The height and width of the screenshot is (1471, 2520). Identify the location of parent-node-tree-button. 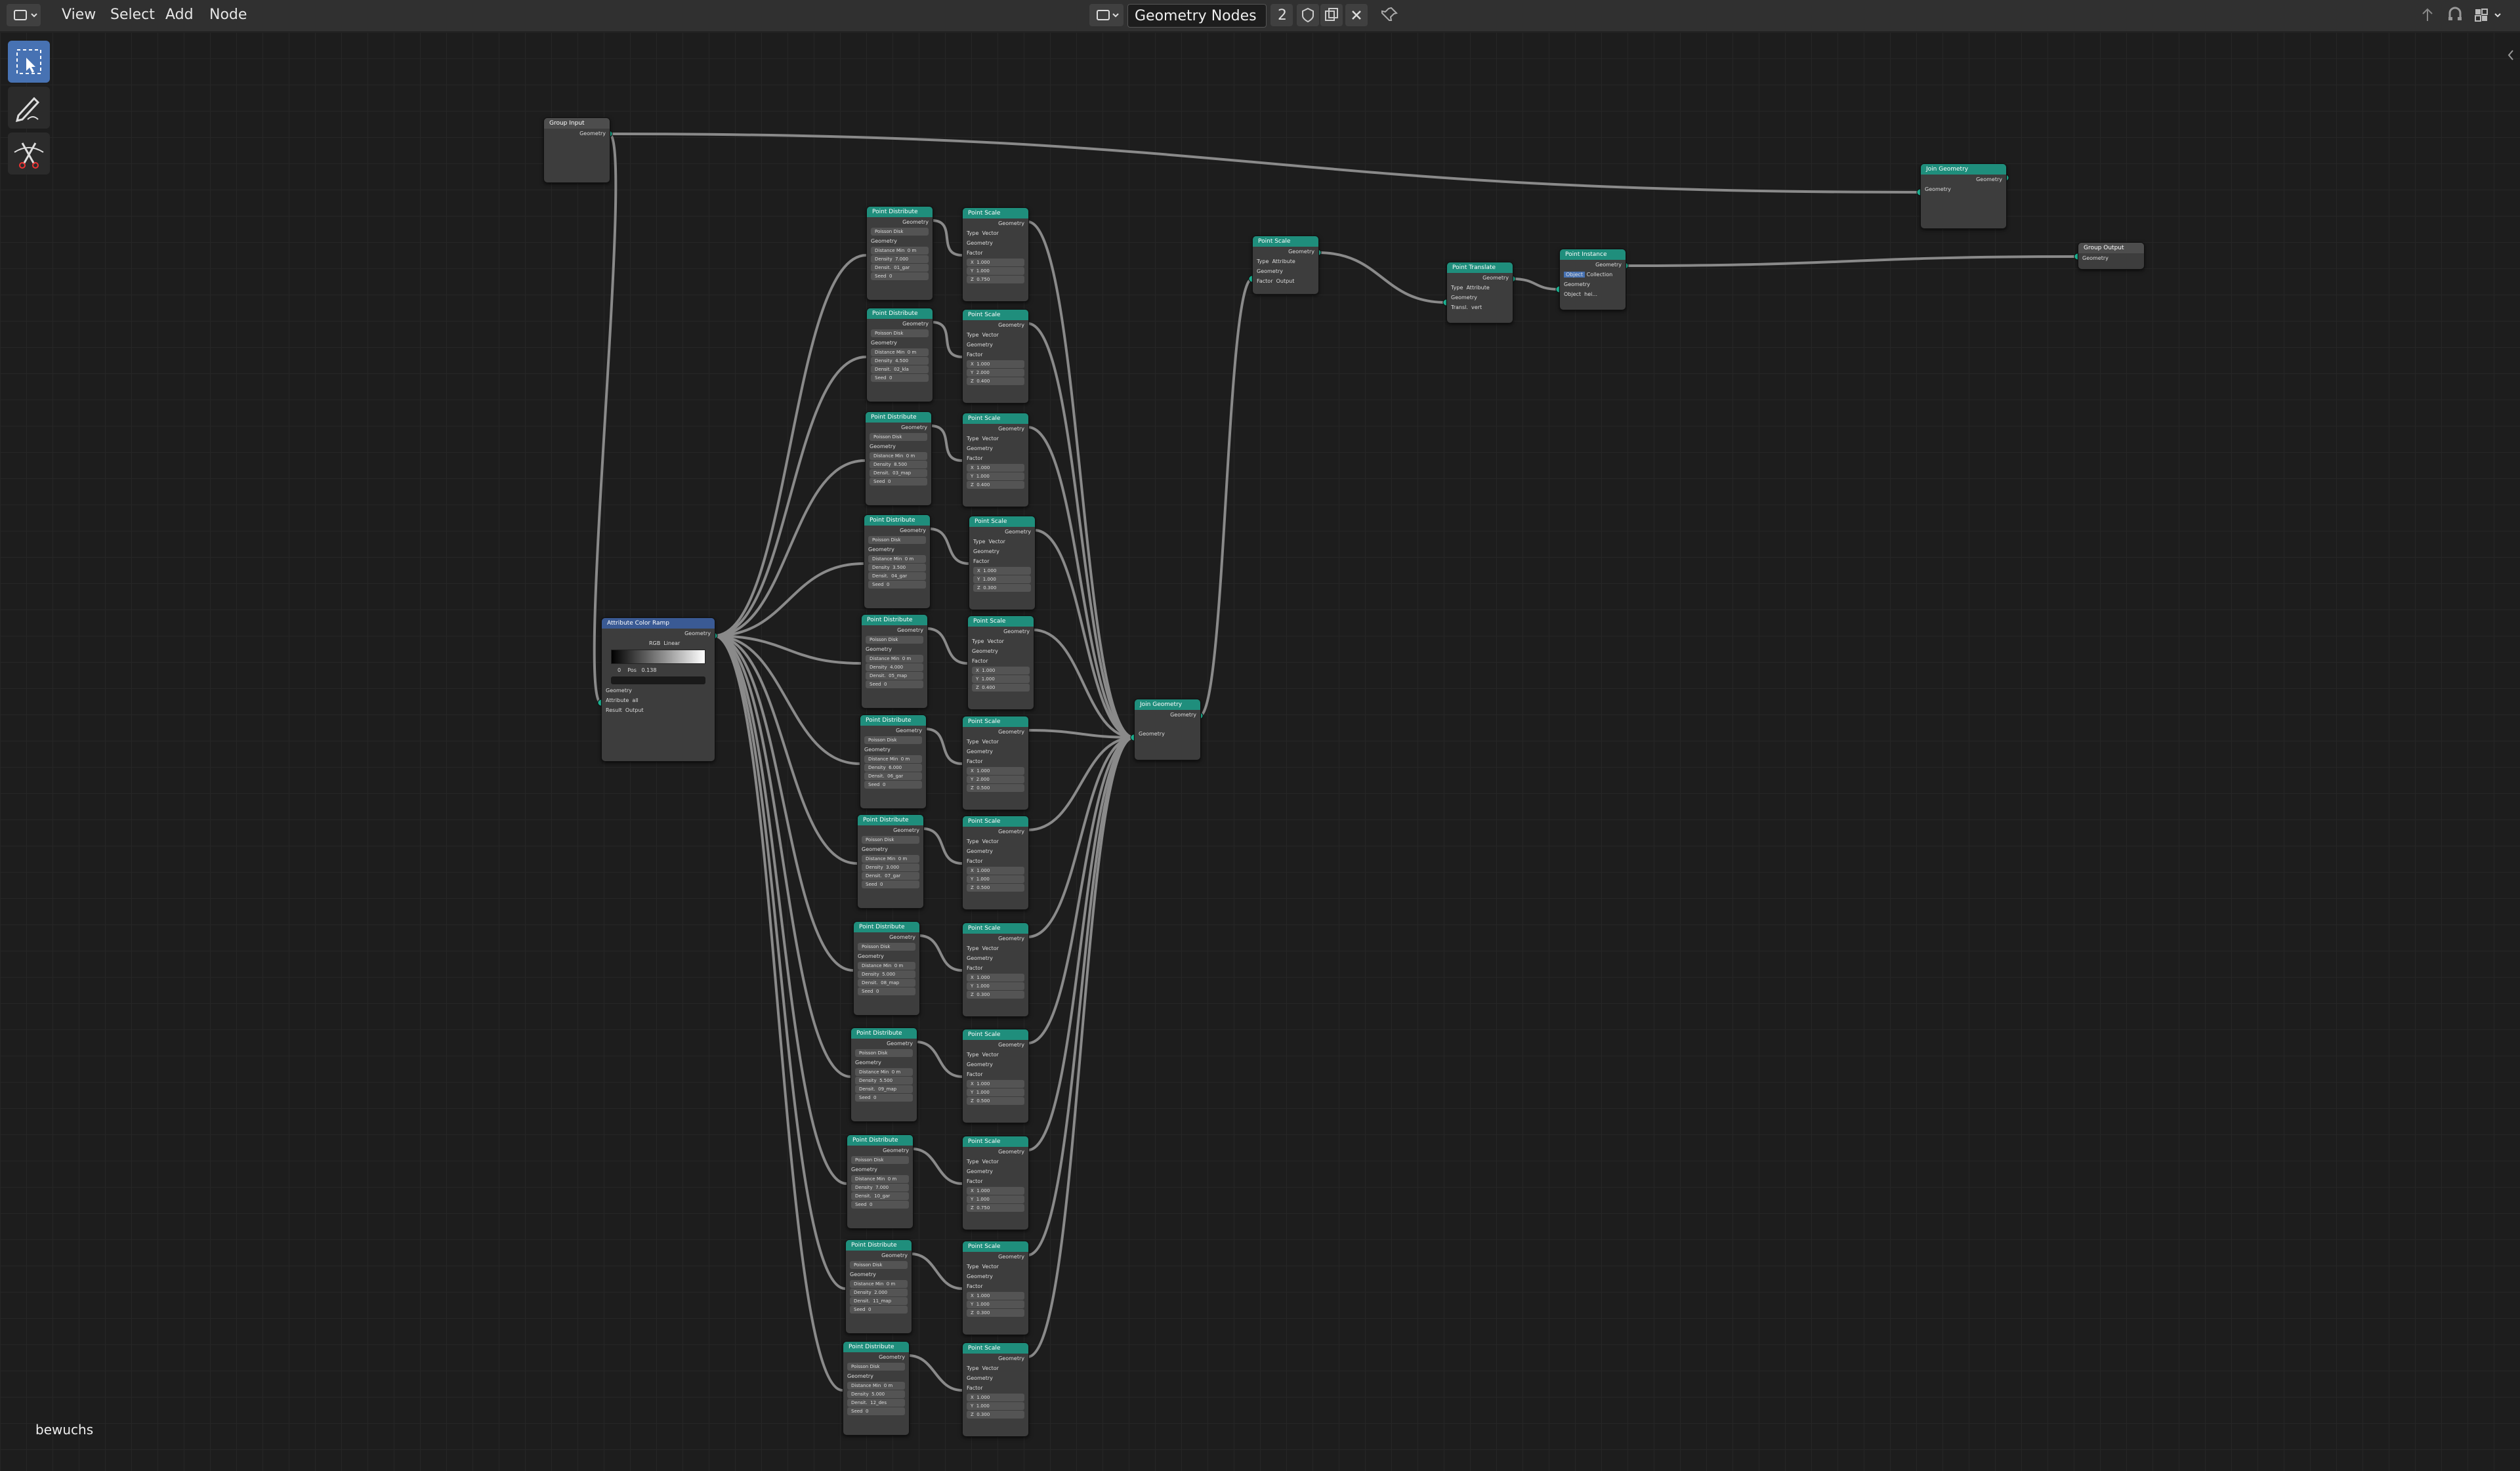
(2427, 15).